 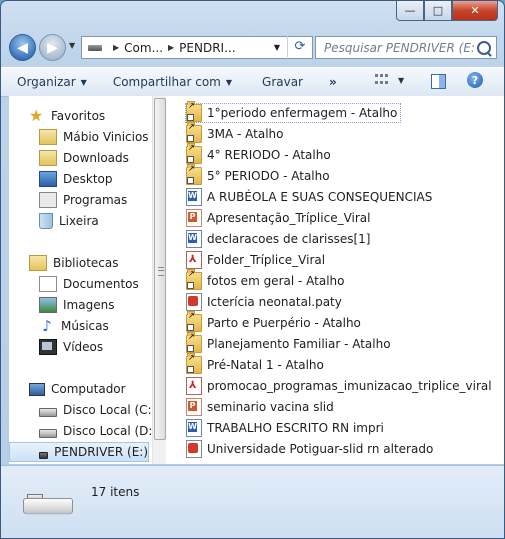 I want to click on file-item: Parto e Puerpério - Atalho, so click(x=273, y=322).